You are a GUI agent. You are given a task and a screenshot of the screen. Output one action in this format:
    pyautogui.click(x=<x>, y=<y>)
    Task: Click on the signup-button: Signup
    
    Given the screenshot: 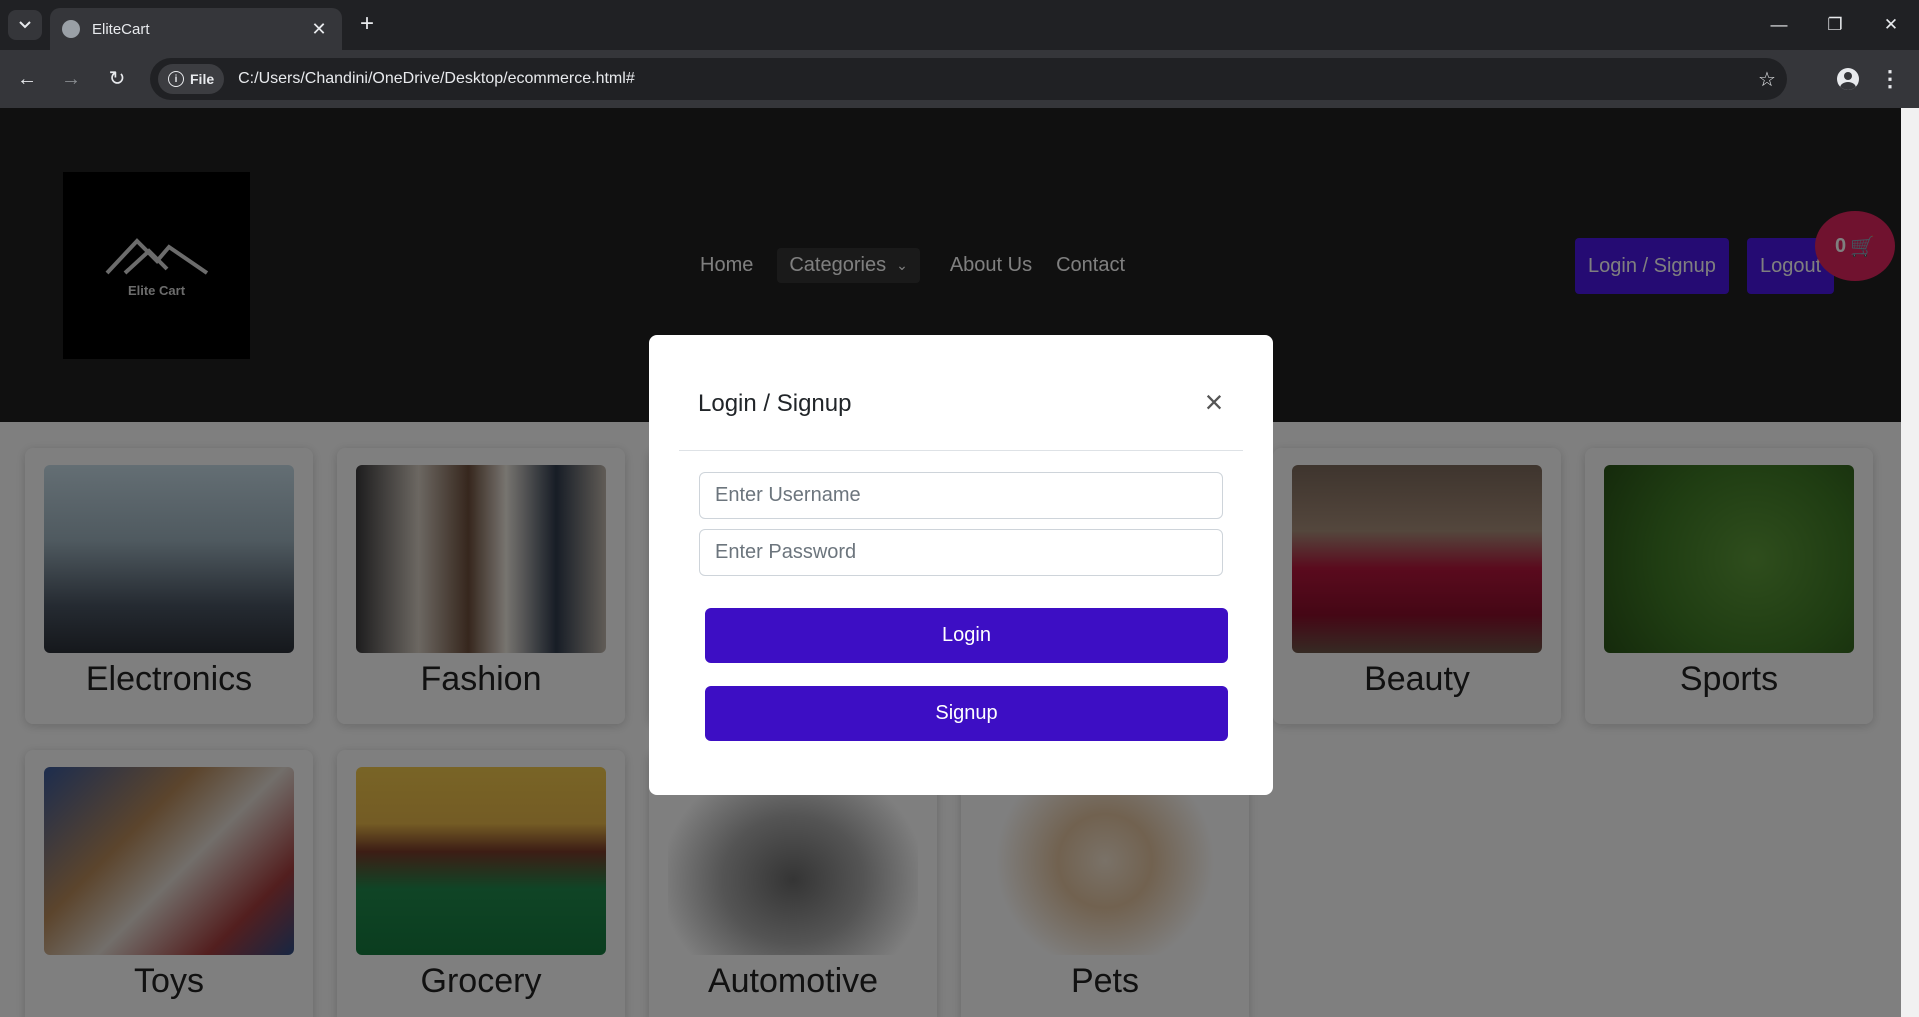 What is the action you would take?
    pyautogui.click(x=966, y=713)
    